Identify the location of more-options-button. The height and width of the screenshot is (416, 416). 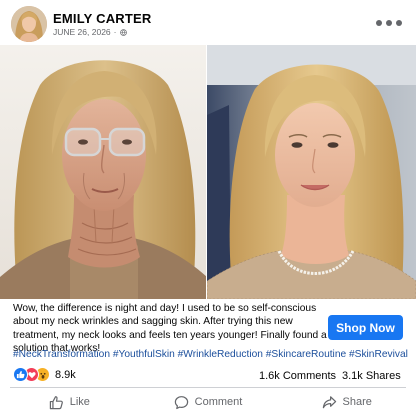
(389, 23).